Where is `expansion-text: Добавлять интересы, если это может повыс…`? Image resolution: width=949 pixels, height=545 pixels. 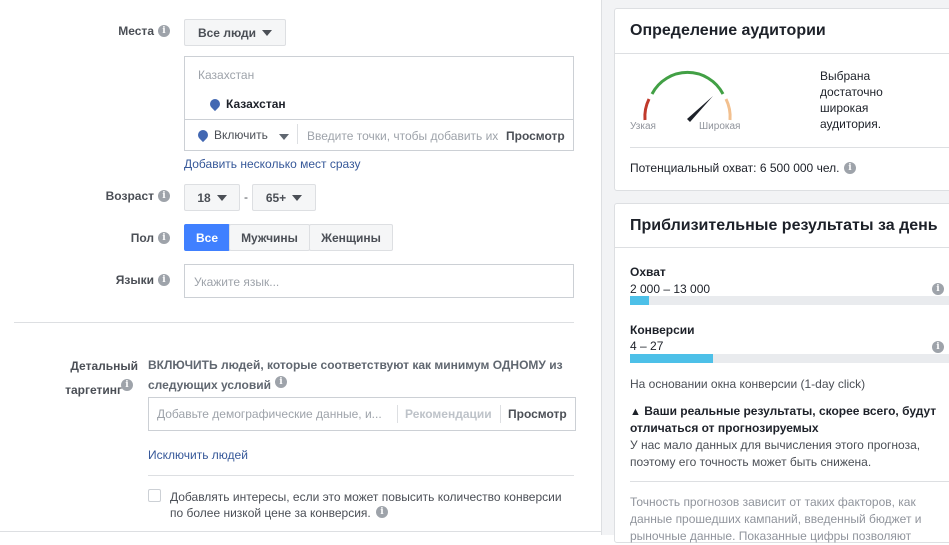 expansion-text: Добавлять интересы, если это может повыс… is located at coordinates (366, 505).